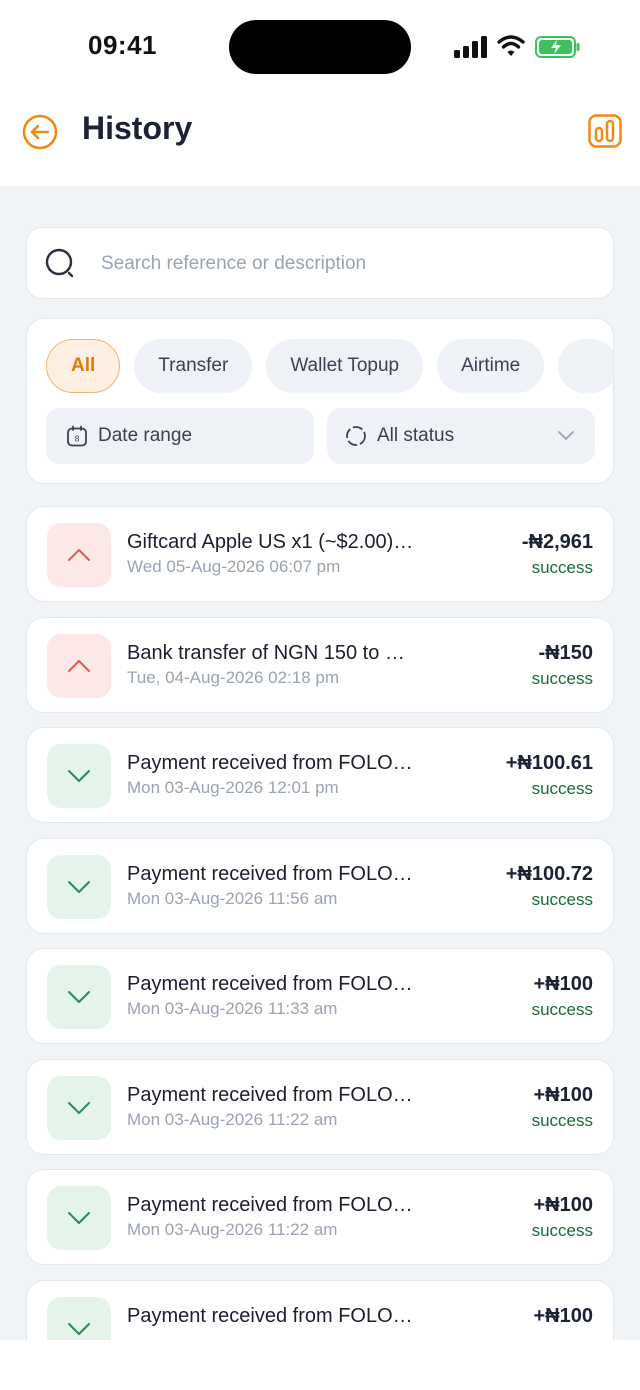 Image resolution: width=640 pixels, height=1390 pixels. Describe the element at coordinates (565, 652) in the screenshot. I see `transaction-amount: -₦150` at that location.